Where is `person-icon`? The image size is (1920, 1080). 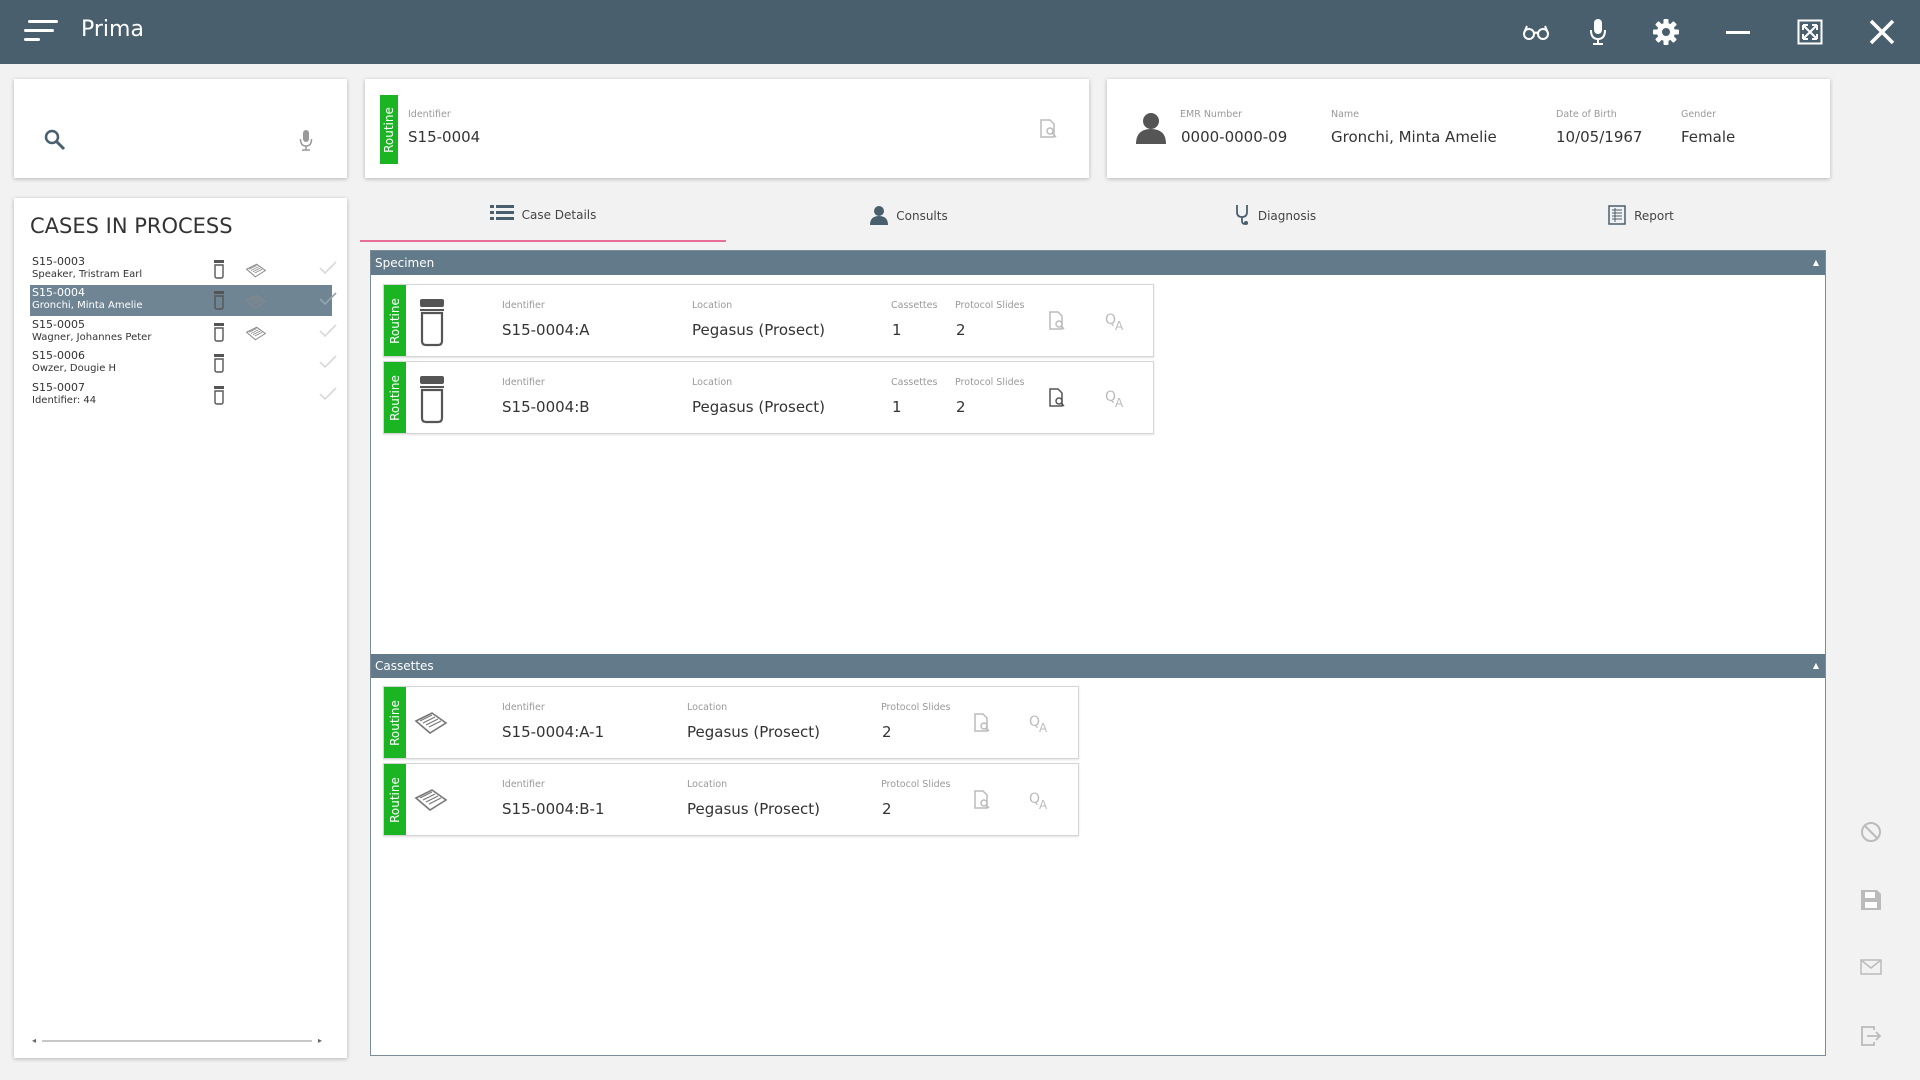
person-icon is located at coordinates (879, 216).